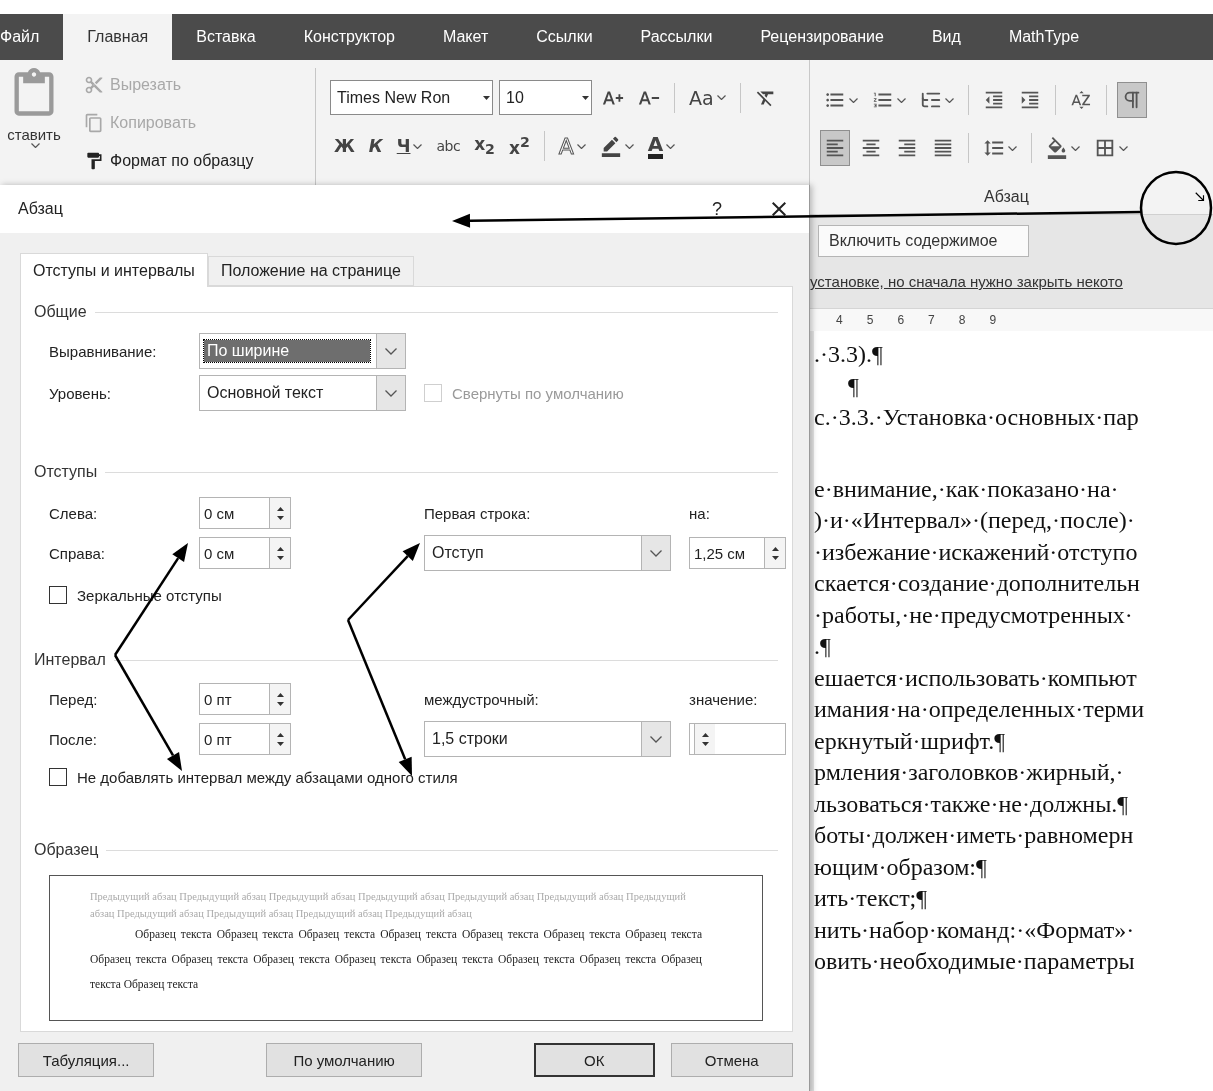 The width and height of the screenshot is (1213, 1091). Describe the element at coordinates (974, 835) in the screenshot. I see `document-text-line: боты·должен·иметь·равномерн` at that location.